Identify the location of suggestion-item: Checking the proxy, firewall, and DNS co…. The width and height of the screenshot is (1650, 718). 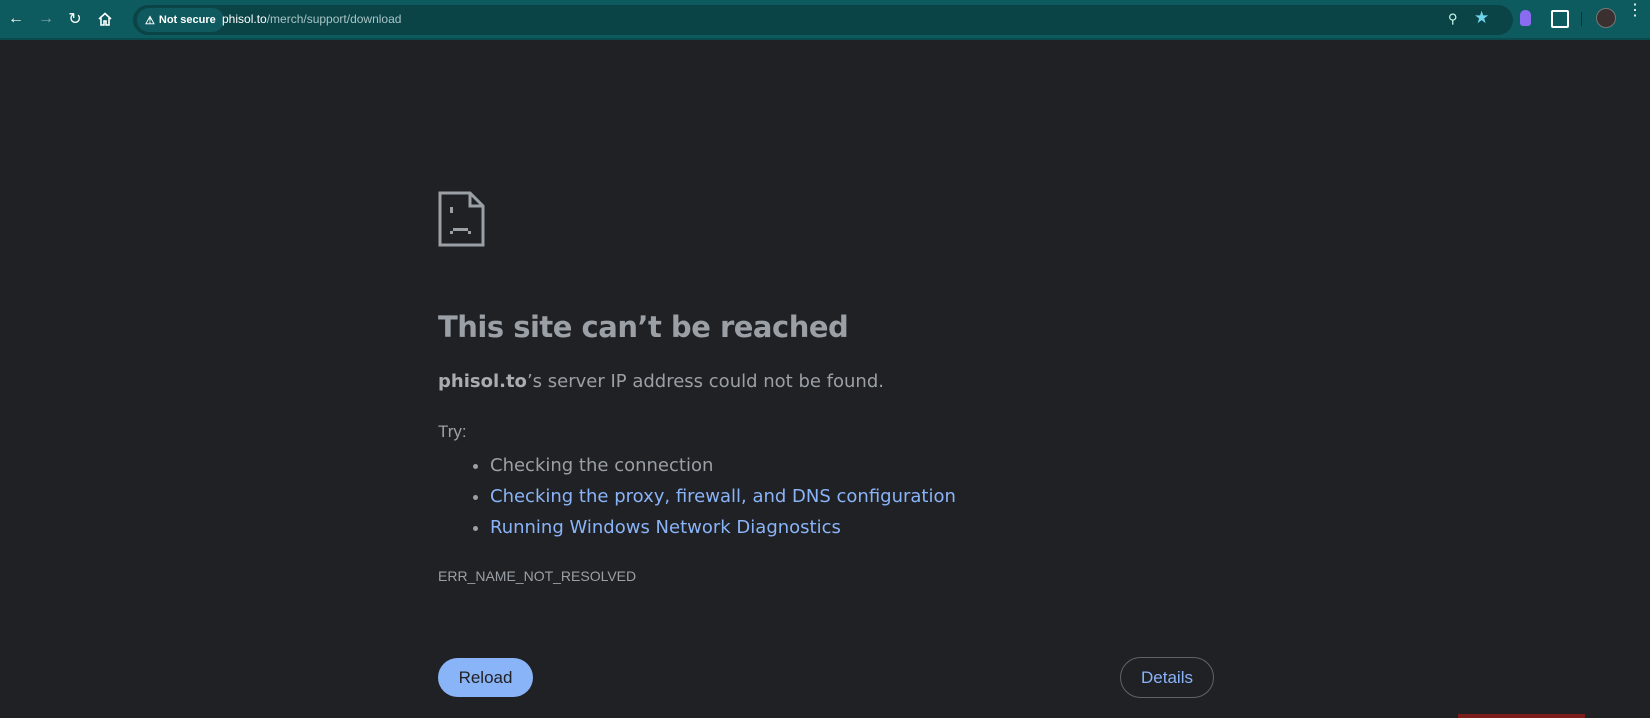
(723, 496).